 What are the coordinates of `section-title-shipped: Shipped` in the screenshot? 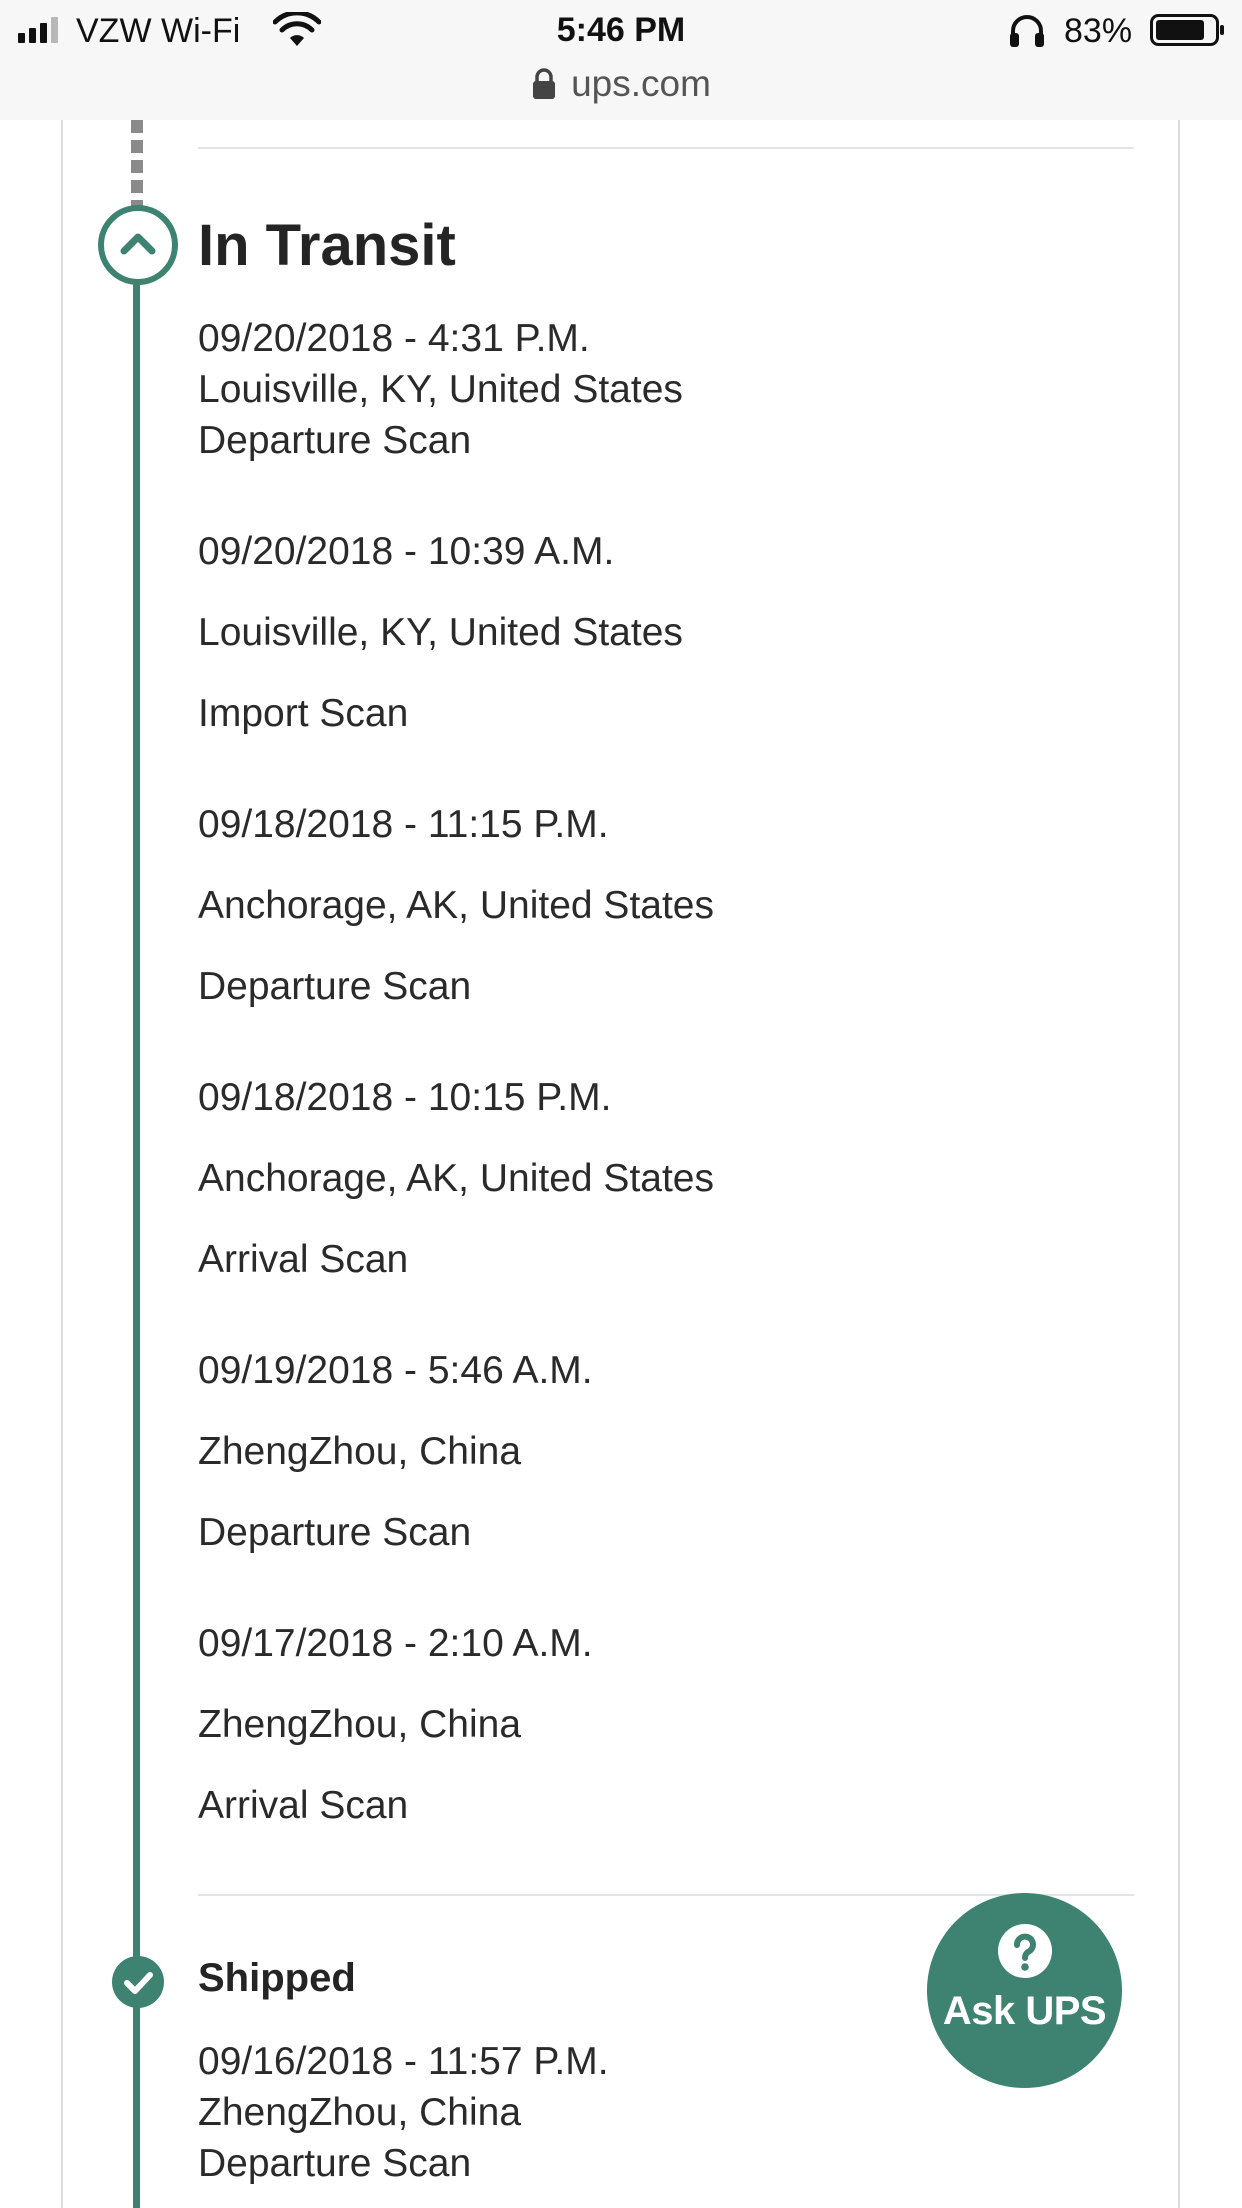 It's located at (277, 1978).